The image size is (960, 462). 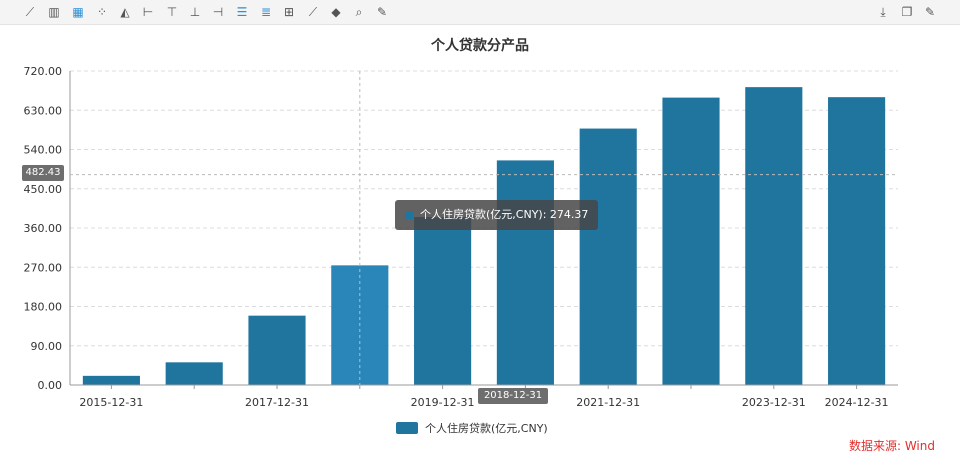 What do you see at coordinates (443, 402) in the screenshot?
I see `x-tick-label: 2019-12-31` at bounding box center [443, 402].